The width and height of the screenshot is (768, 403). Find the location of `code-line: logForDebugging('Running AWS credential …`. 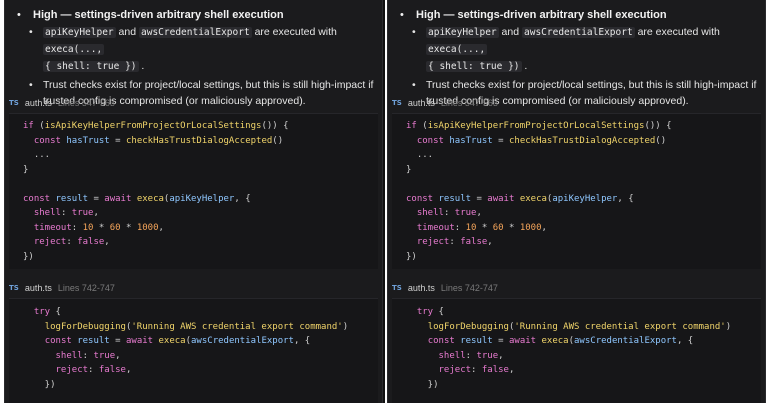

code-line: logForDebugging('Running AWS credential … is located at coordinates (568, 327).